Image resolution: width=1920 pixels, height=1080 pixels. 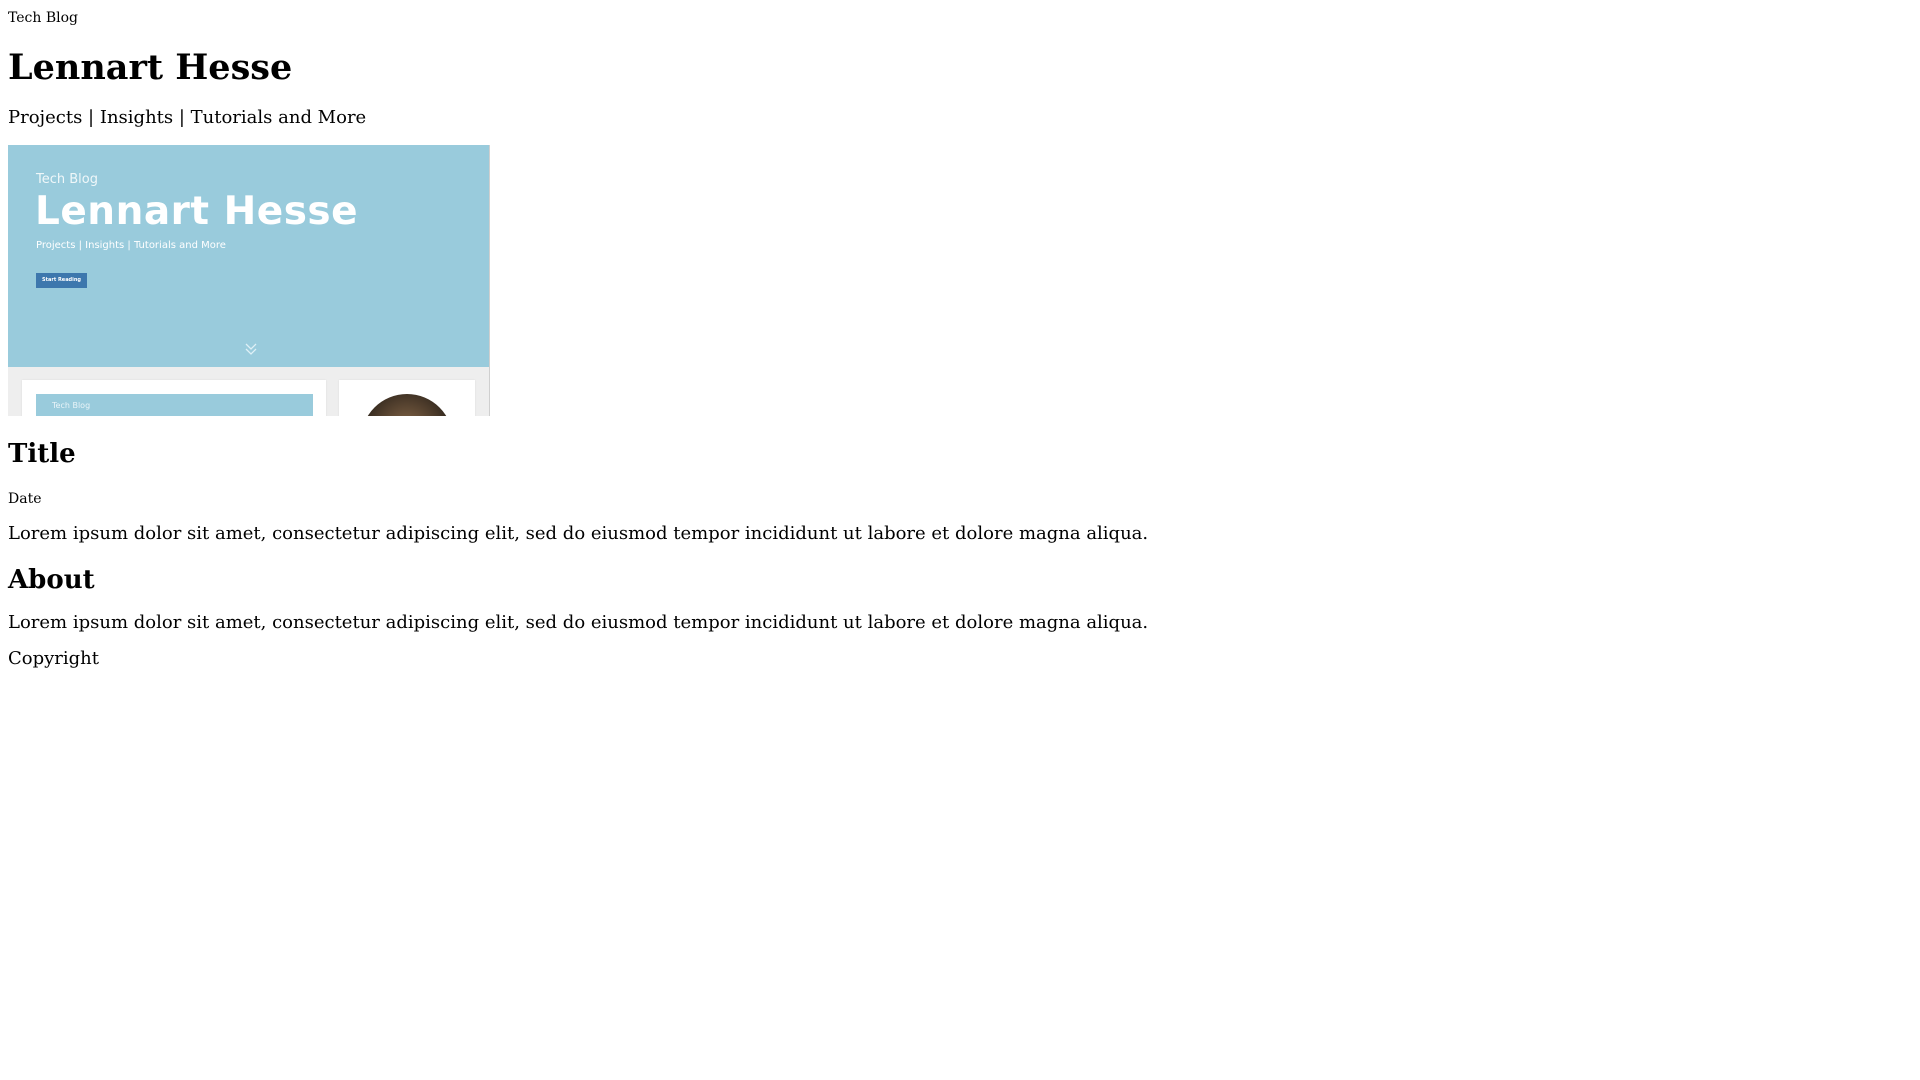 I want to click on post-date: Date, so click(x=25, y=499).